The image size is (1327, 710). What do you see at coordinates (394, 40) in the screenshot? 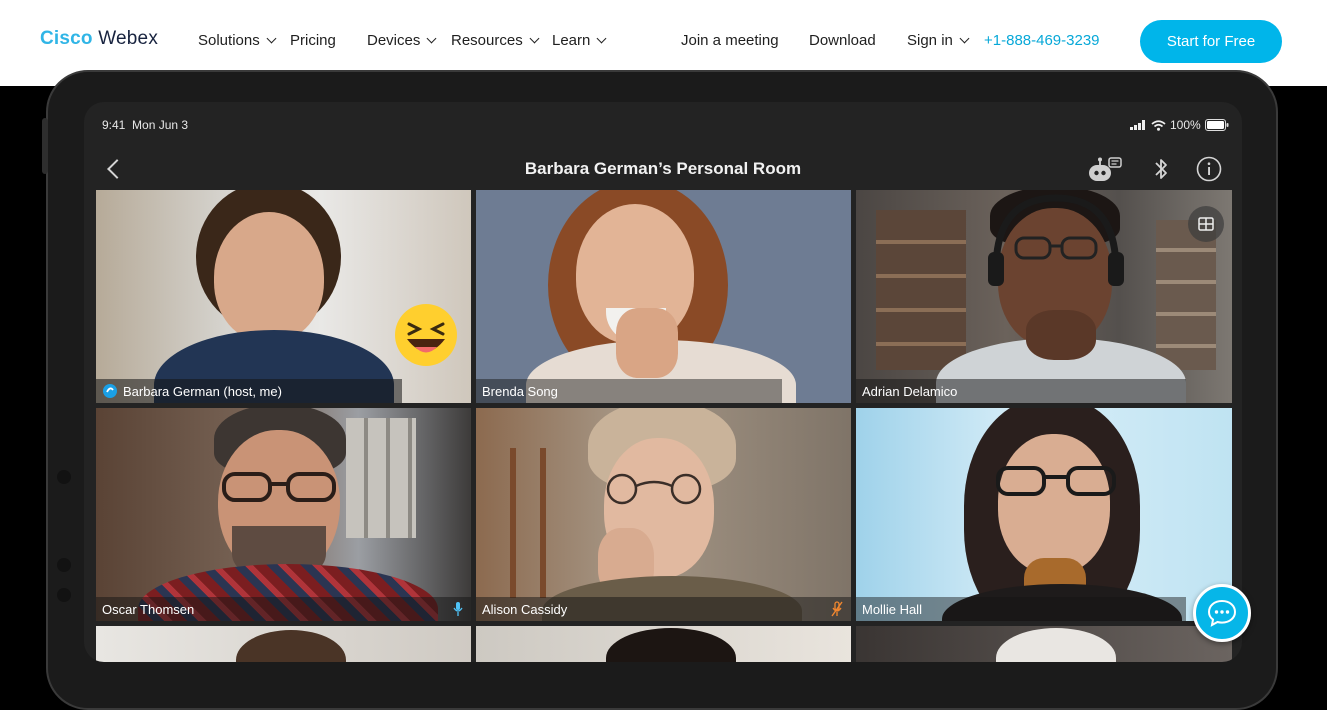
I see `nav-devices-label: Devices` at bounding box center [394, 40].